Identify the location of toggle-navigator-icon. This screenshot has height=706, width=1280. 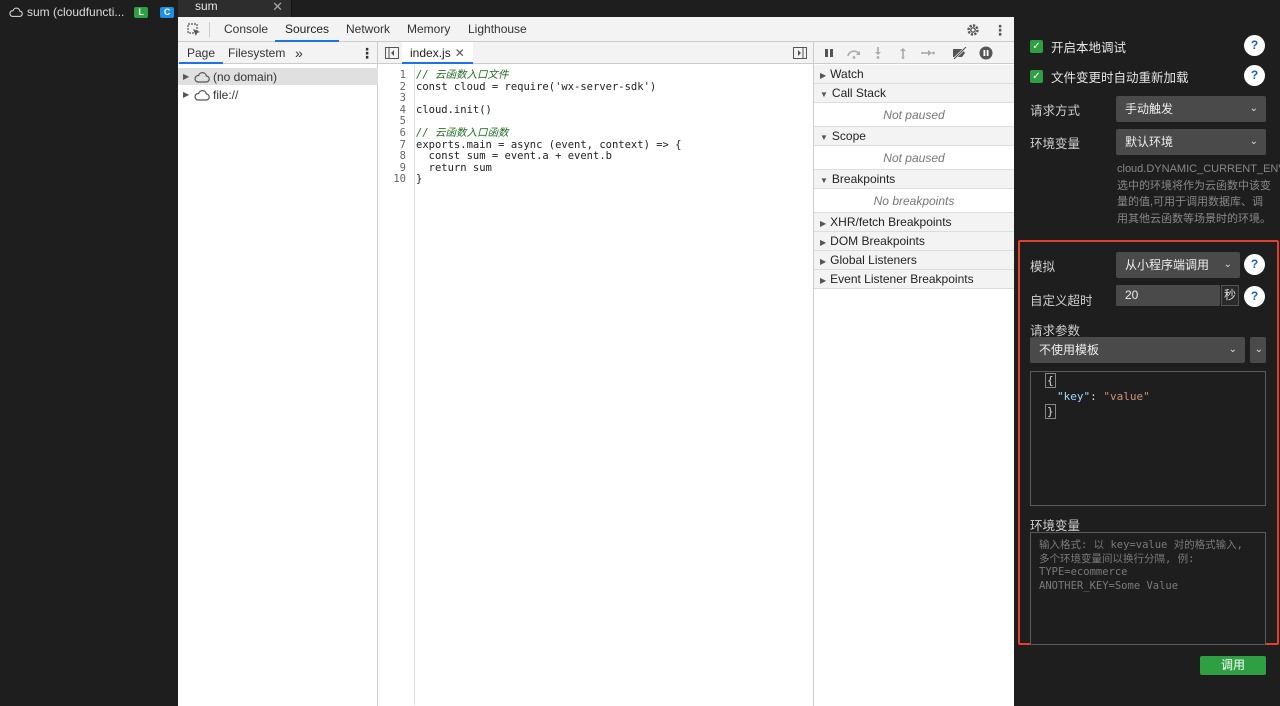
(392, 53).